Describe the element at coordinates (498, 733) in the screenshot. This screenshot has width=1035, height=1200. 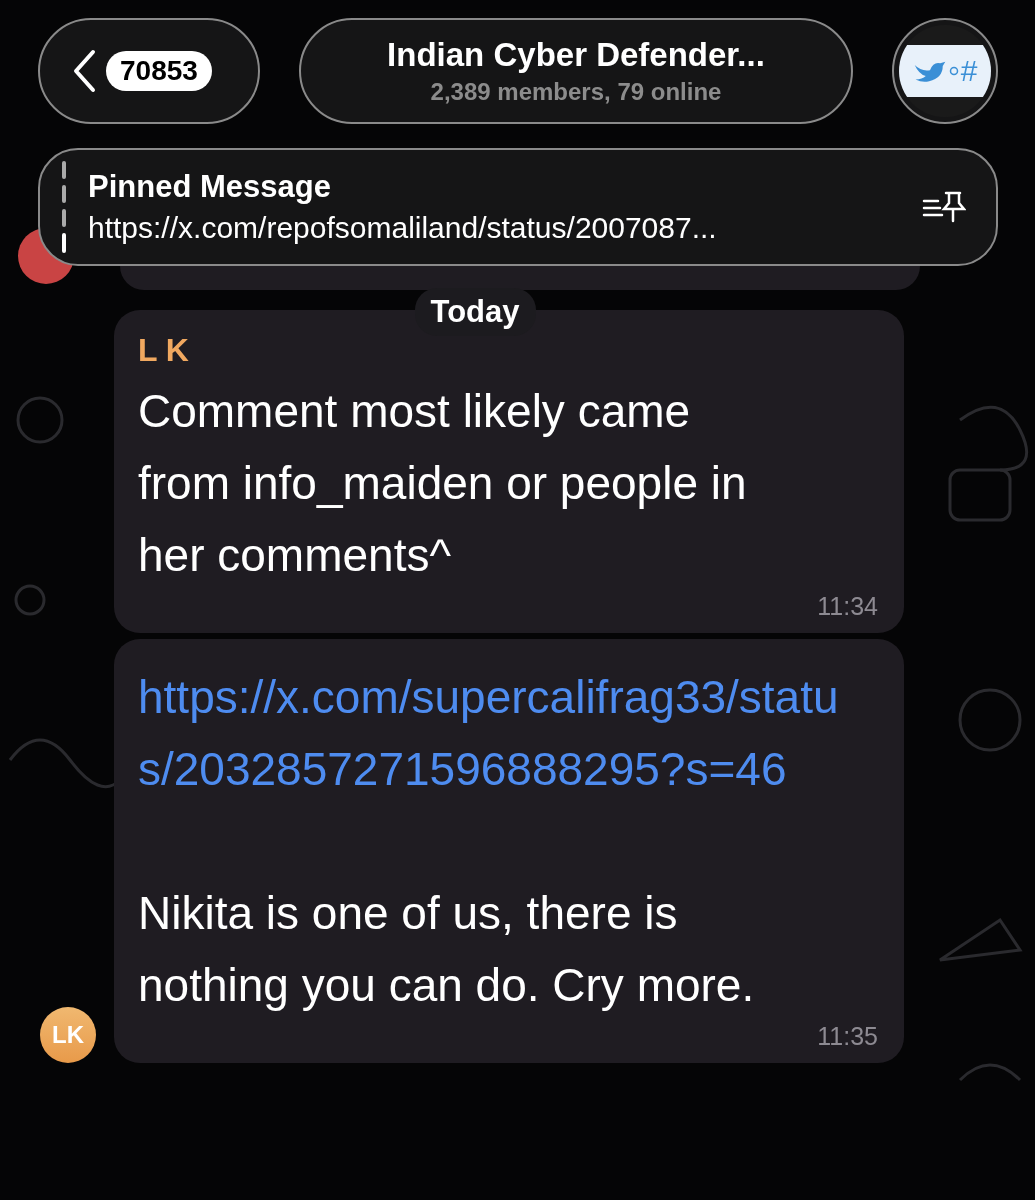
I see `message-link: https://x.com/supercalifrag33/status/2032857271596888295?s=46` at that location.